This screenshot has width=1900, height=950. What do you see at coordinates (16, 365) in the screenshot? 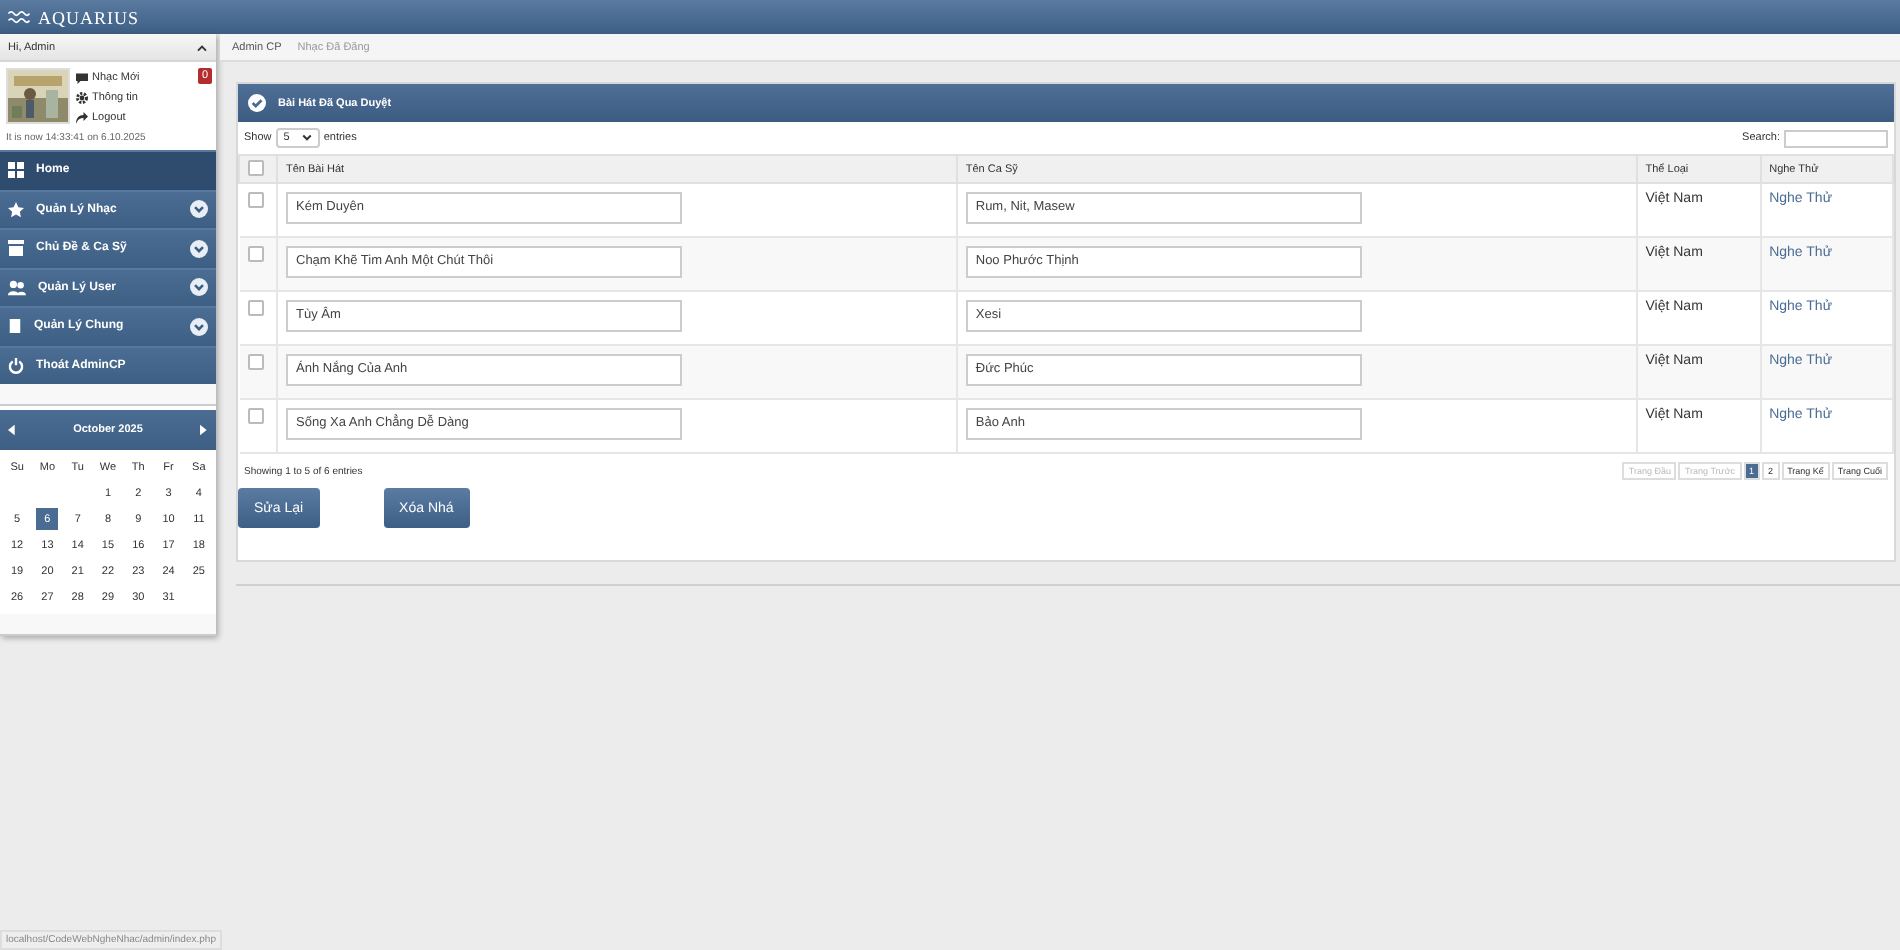
I see `power-icon` at bounding box center [16, 365].